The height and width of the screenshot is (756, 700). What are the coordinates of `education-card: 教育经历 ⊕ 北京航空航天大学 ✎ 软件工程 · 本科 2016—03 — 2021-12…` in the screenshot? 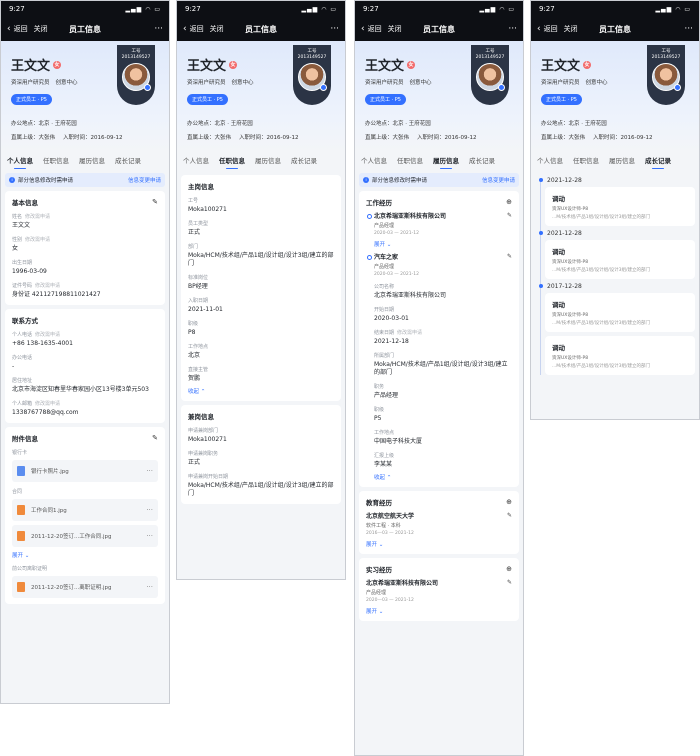 It's located at (439, 522).